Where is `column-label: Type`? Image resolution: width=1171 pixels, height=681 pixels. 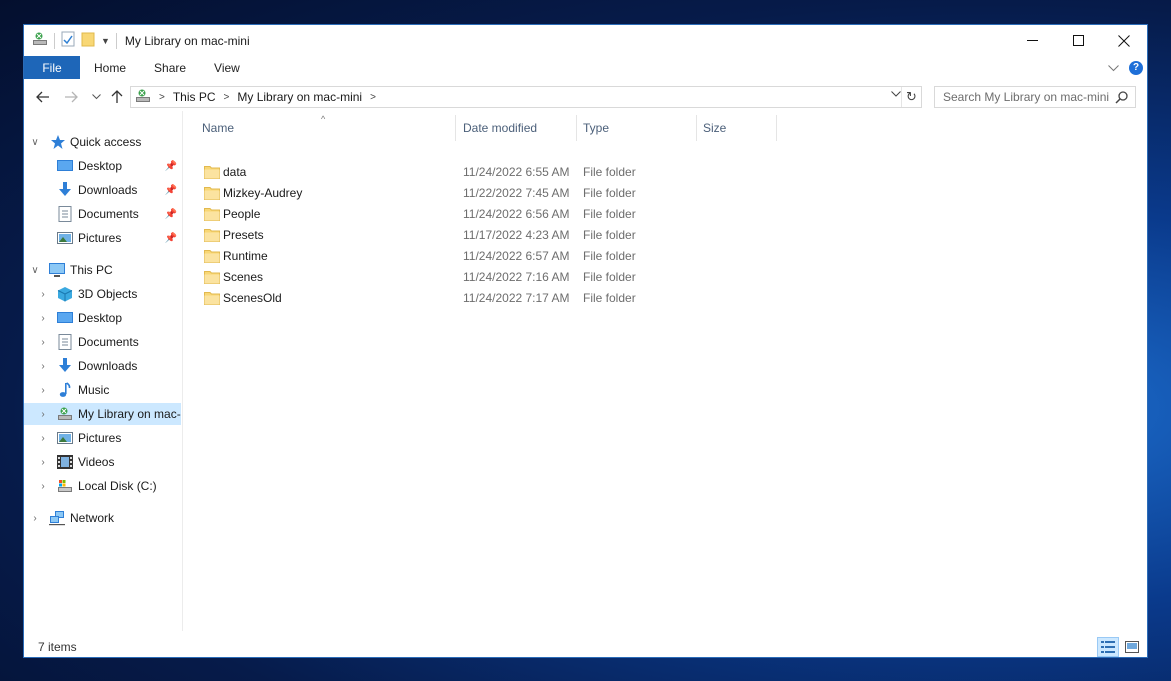 column-label: Type is located at coordinates (596, 128).